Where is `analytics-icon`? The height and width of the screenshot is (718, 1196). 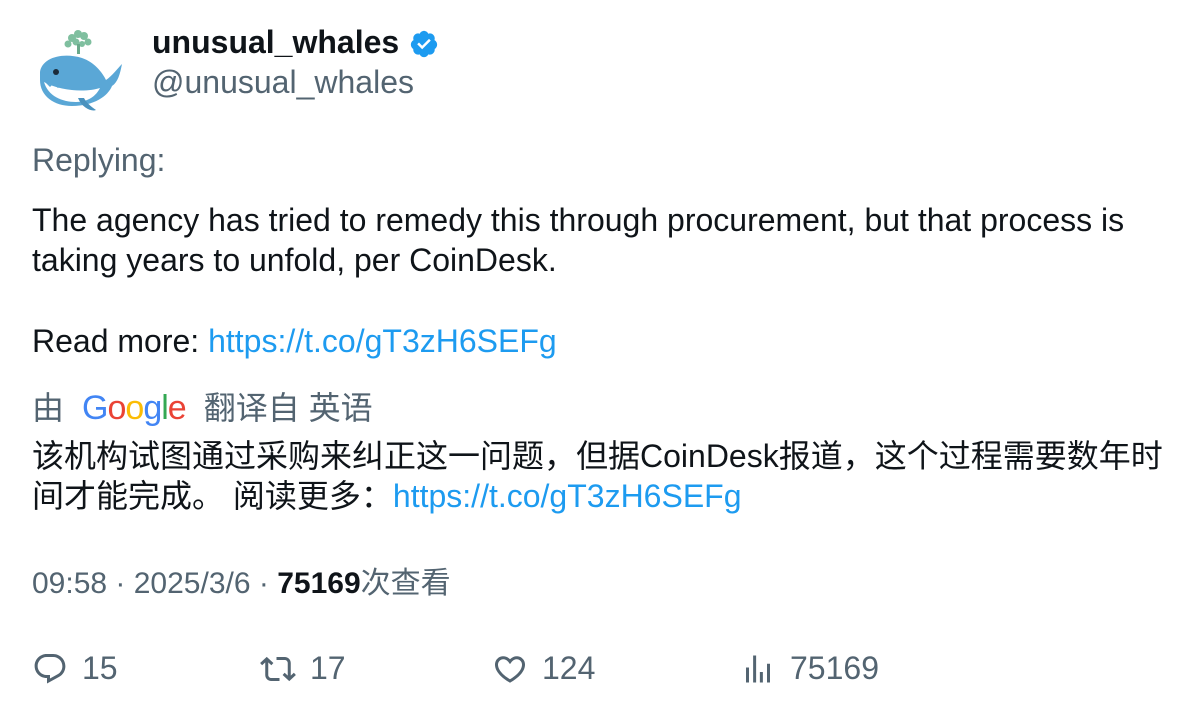 analytics-icon is located at coordinates (758, 668).